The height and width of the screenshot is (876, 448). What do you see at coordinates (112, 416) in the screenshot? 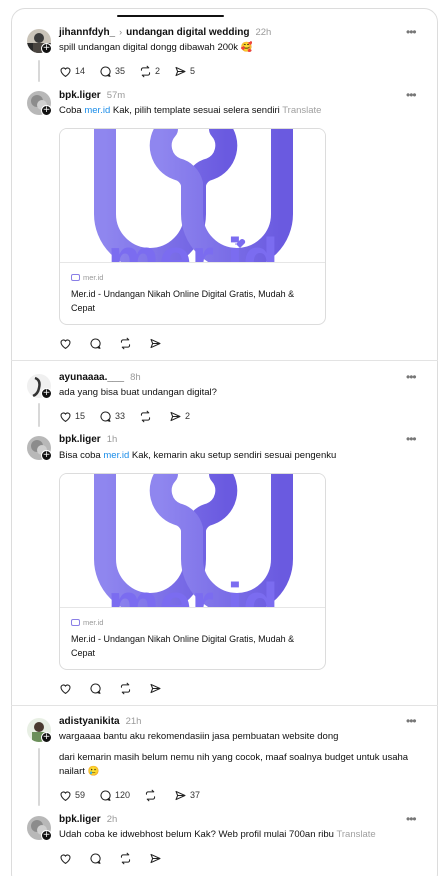
I see `reply-button: 33` at bounding box center [112, 416].